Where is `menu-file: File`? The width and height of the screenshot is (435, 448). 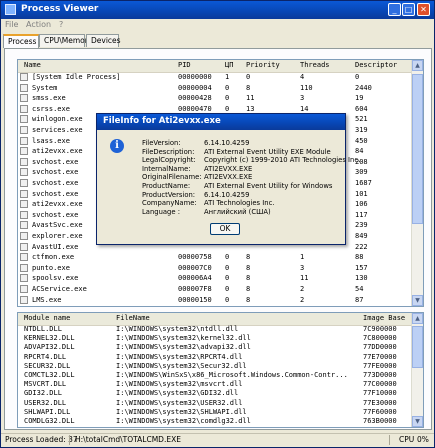 menu-file: File is located at coordinates (11, 24).